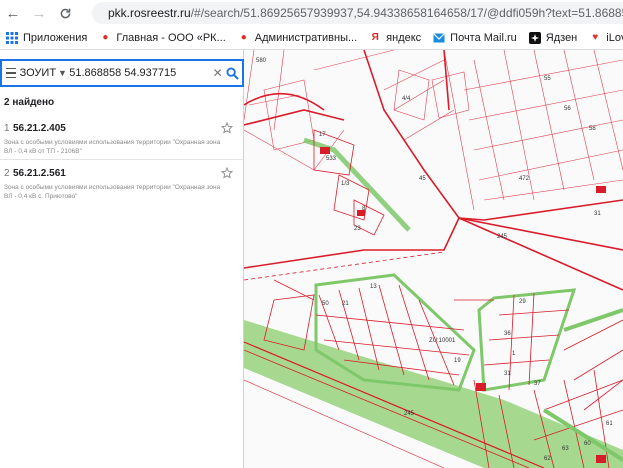  I want to click on parcel-label: 19, so click(457, 361).